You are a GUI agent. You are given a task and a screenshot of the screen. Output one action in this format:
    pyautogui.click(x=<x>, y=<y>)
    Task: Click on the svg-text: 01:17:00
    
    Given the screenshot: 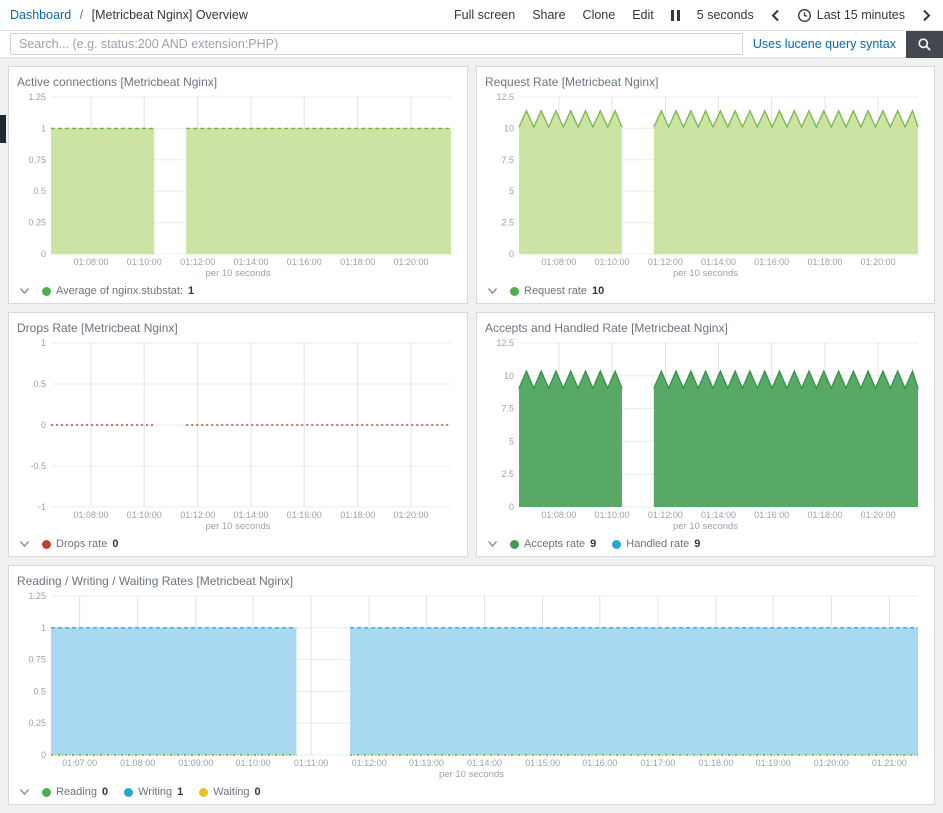 What is the action you would take?
    pyautogui.click(x=657, y=763)
    